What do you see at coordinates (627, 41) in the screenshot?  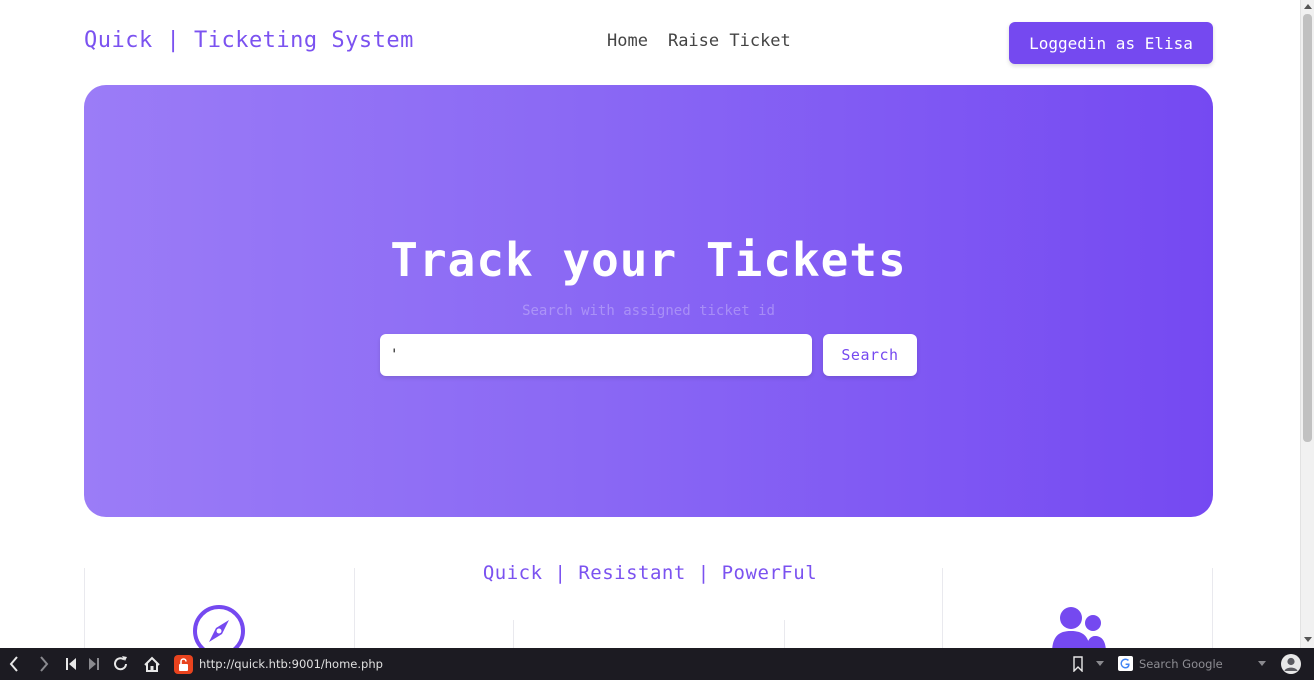 I see `nav-home-link: Home` at bounding box center [627, 41].